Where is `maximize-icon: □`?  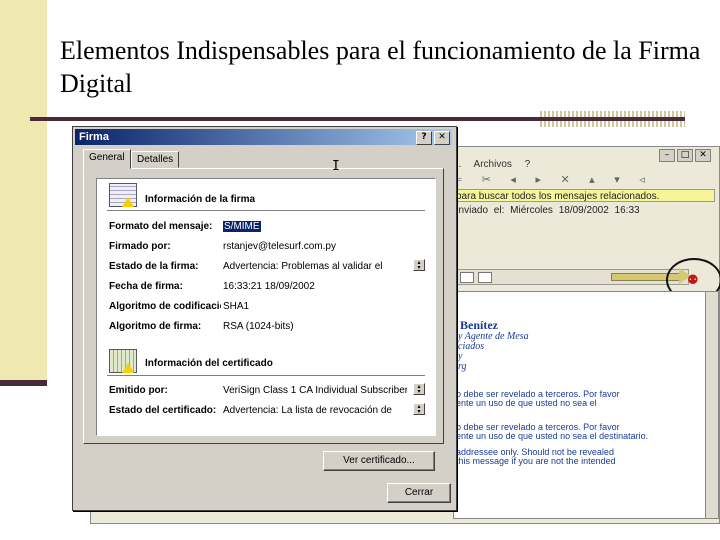
maximize-icon: □ is located at coordinates (685, 155).